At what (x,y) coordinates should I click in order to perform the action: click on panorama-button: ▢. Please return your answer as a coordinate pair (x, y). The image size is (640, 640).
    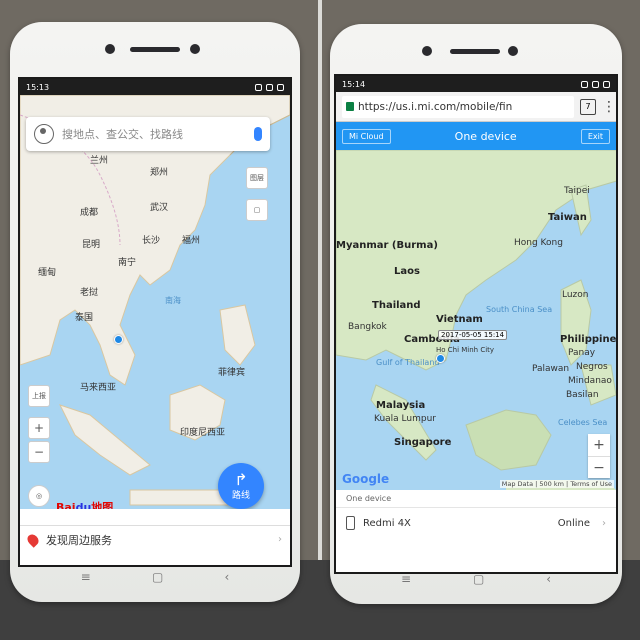
    Looking at the image, I should click on (257, 210).